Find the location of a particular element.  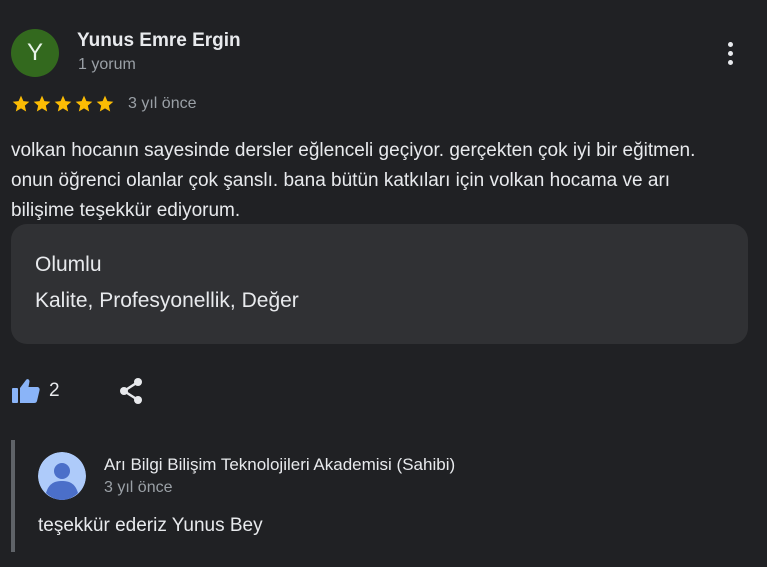

owner-avatar is located at coordinates (62, 476).